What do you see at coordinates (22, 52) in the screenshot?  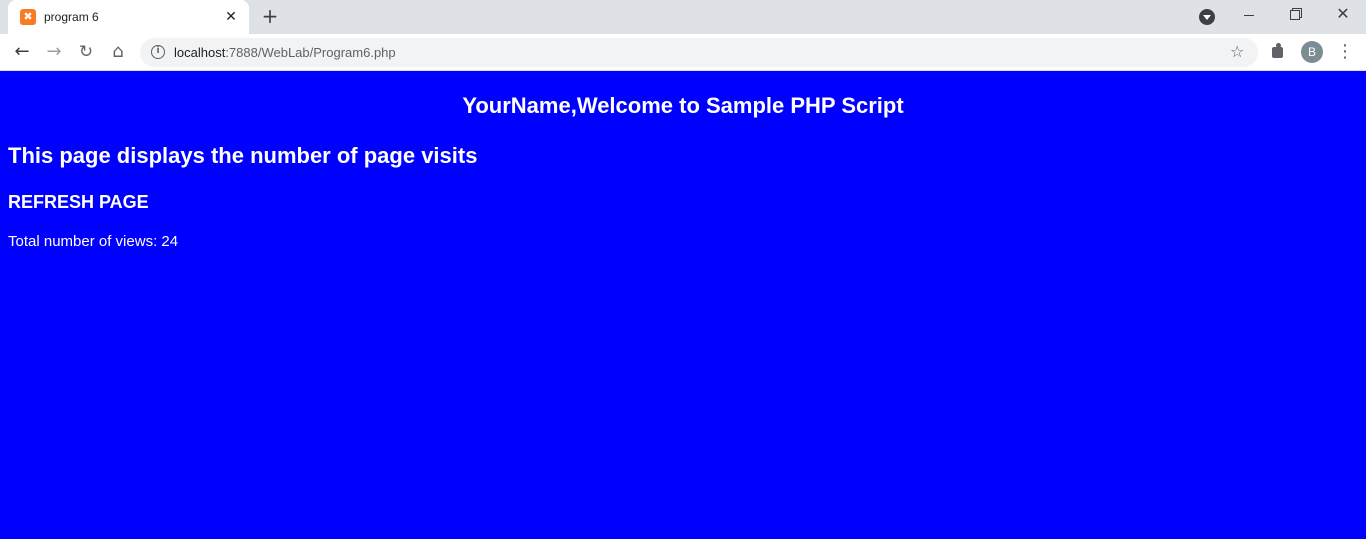 I see `back-icon: ←` at bounding box center [22, 52].